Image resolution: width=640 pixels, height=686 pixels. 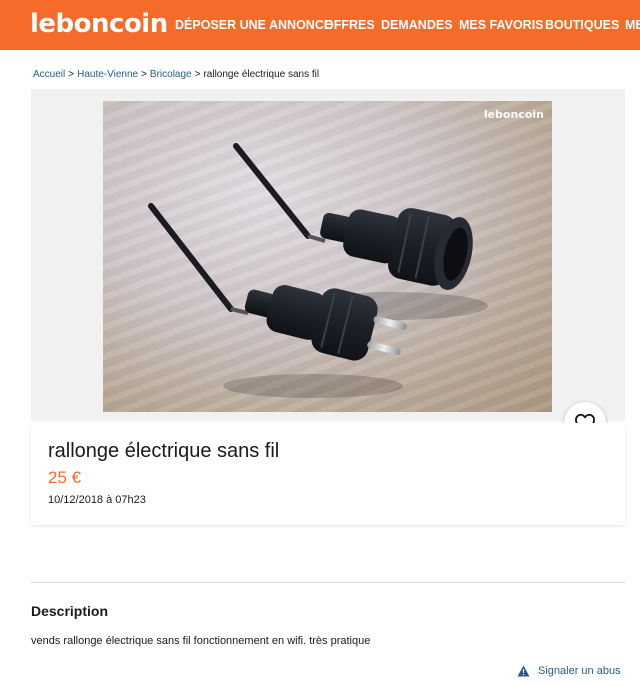 I want to click on report-abuse-link: Signaler un abus, so click(x=569, y=671).